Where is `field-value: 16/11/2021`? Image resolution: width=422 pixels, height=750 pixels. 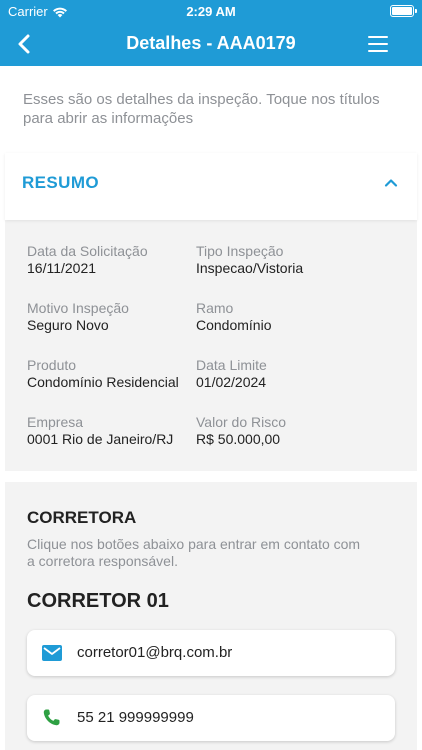 field-value: 16/11/2021 is located at coordinates (62, 268).